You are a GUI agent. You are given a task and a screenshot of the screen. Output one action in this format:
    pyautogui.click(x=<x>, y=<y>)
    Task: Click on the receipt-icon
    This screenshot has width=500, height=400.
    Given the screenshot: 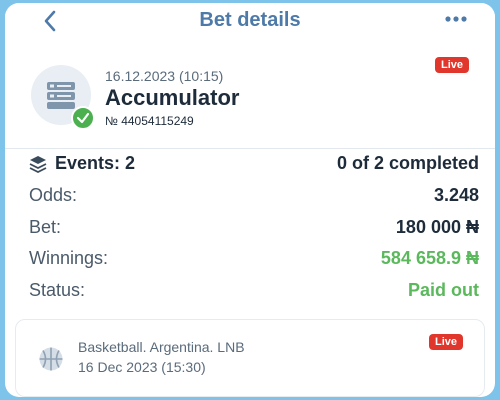 What is the action you would take?
    pyautogui.click(x=61, y=95)
    